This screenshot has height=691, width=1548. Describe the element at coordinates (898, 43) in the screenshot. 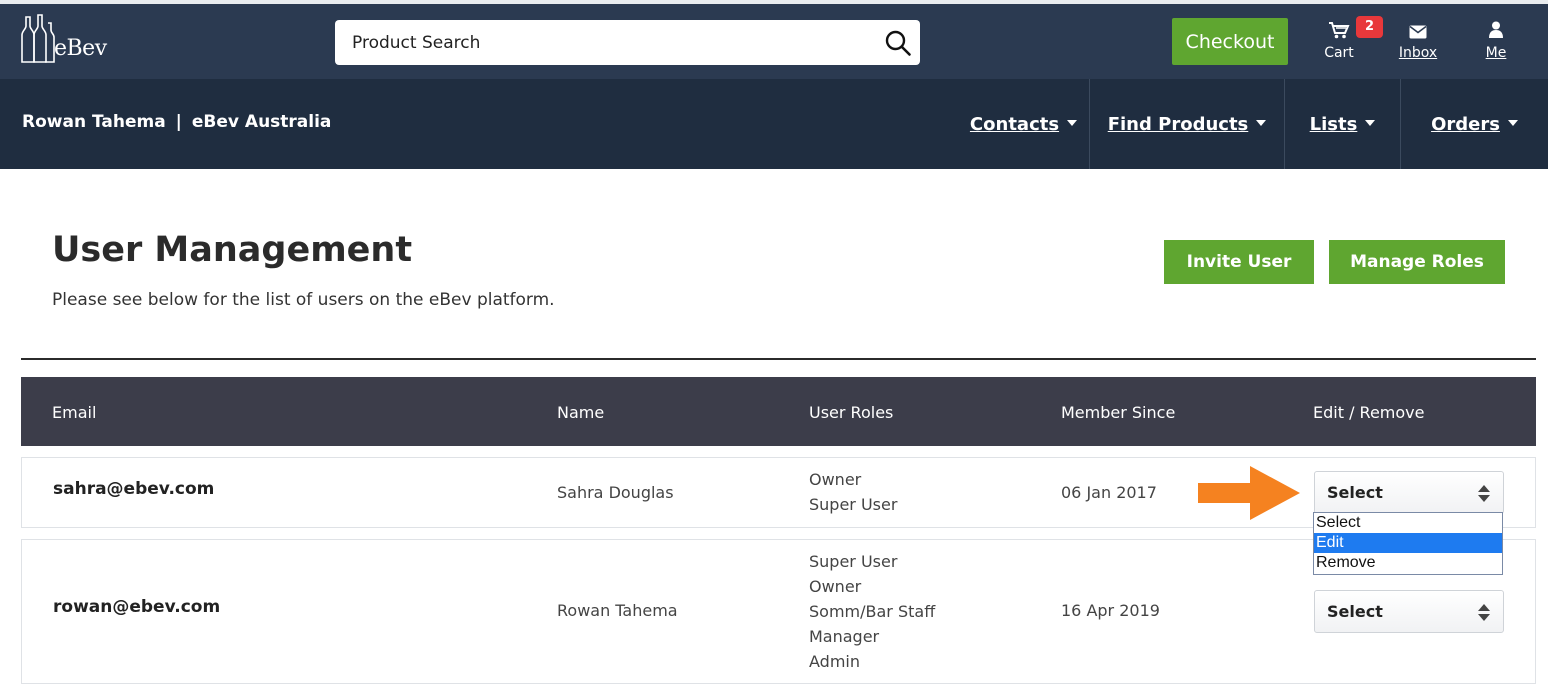

I see `search-icon` at that location.